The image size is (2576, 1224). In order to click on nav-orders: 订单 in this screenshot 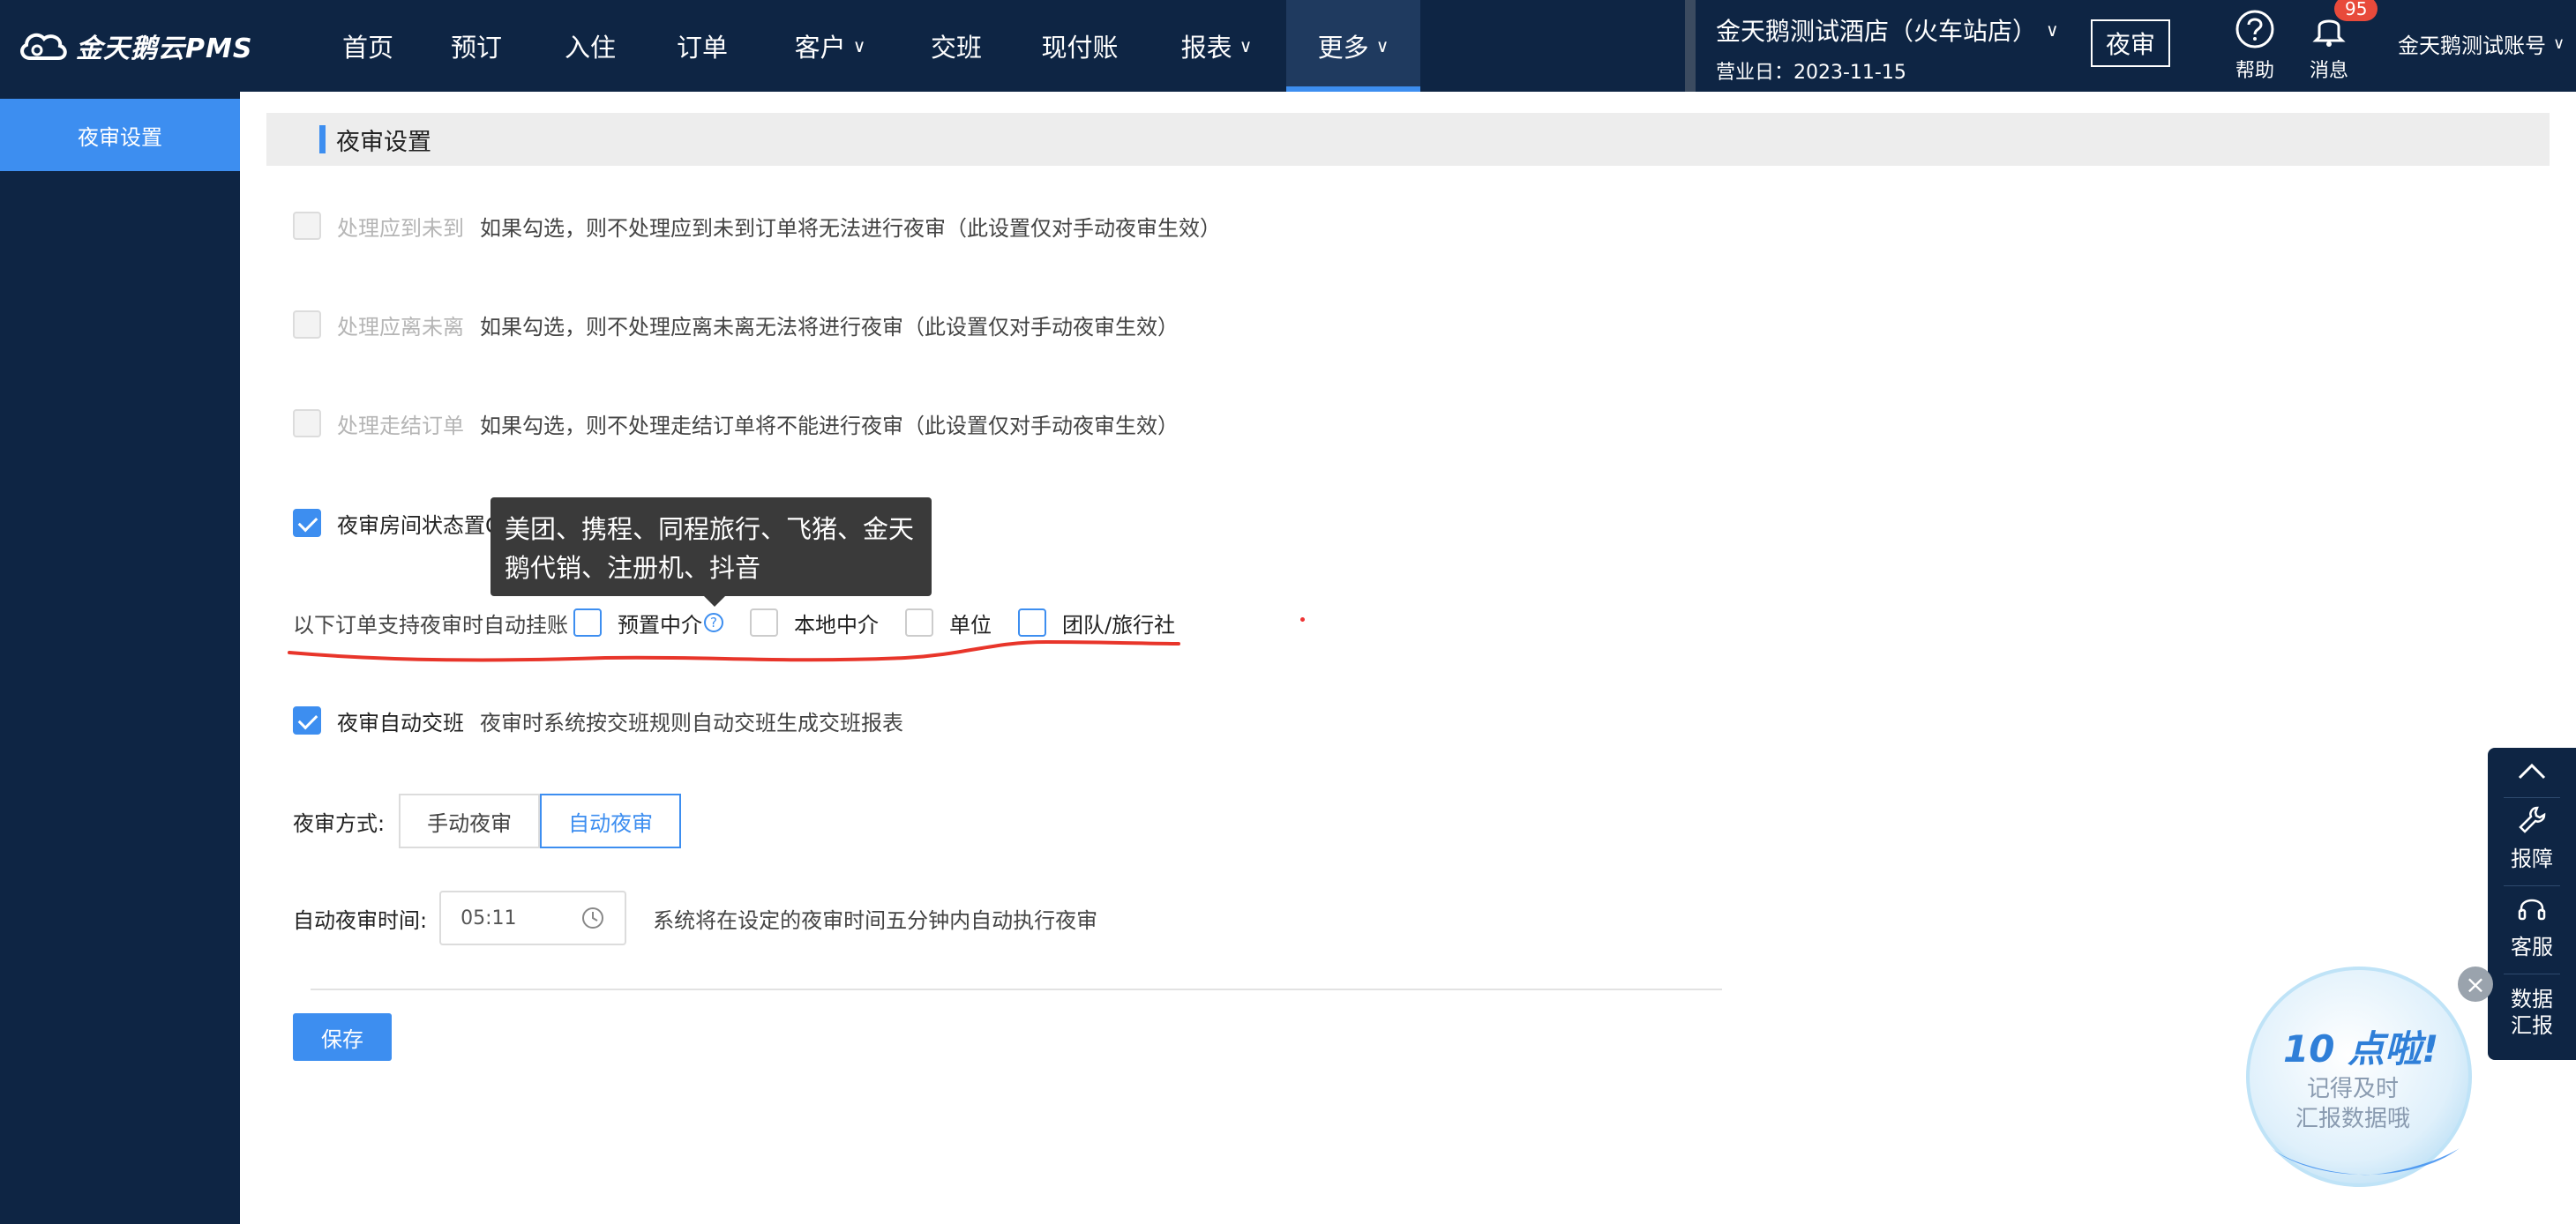, I will do `click(702, 46)`.